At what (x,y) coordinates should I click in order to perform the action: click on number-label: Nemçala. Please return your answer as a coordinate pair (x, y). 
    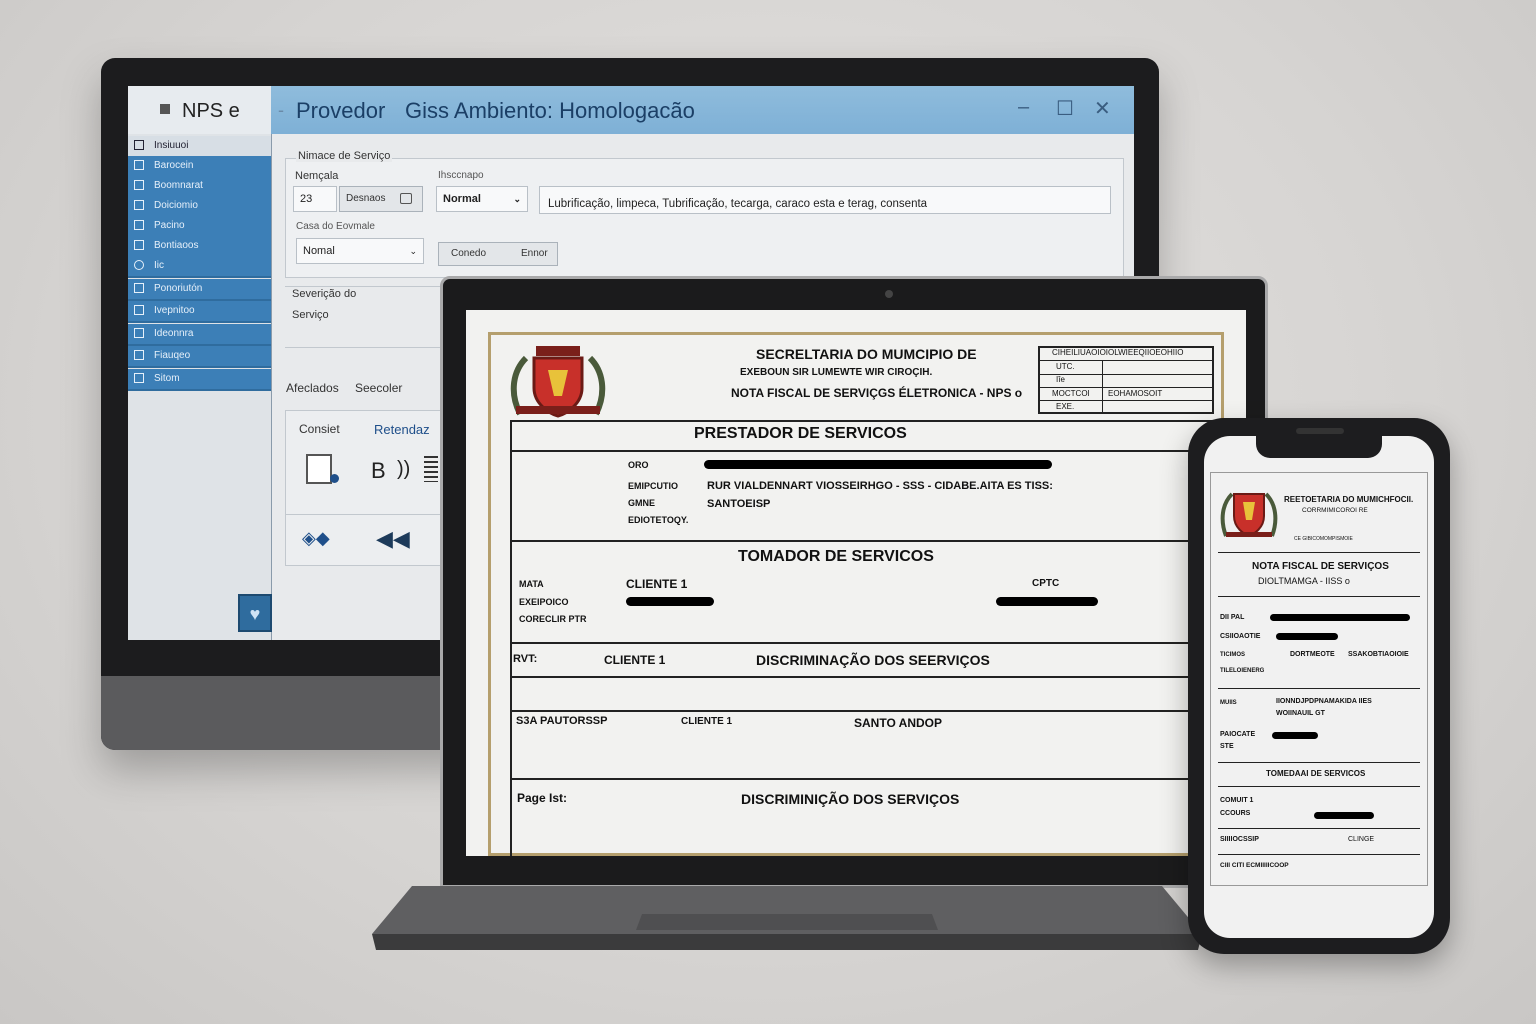
    Looking at the image, I should click on (317, 176).